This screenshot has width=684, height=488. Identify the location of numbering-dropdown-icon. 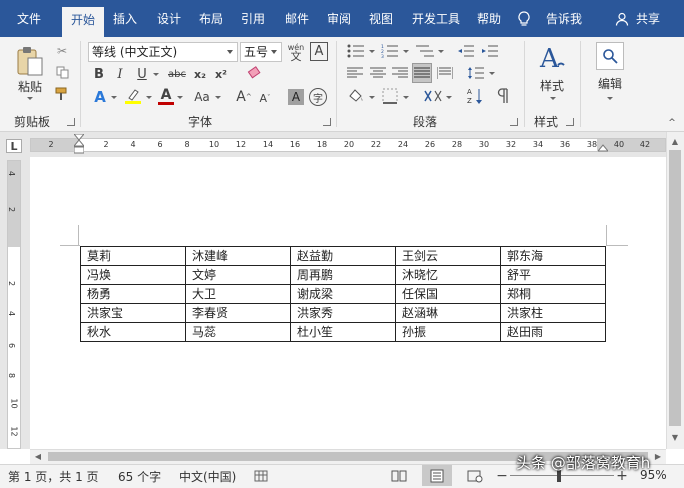
(406, 51).